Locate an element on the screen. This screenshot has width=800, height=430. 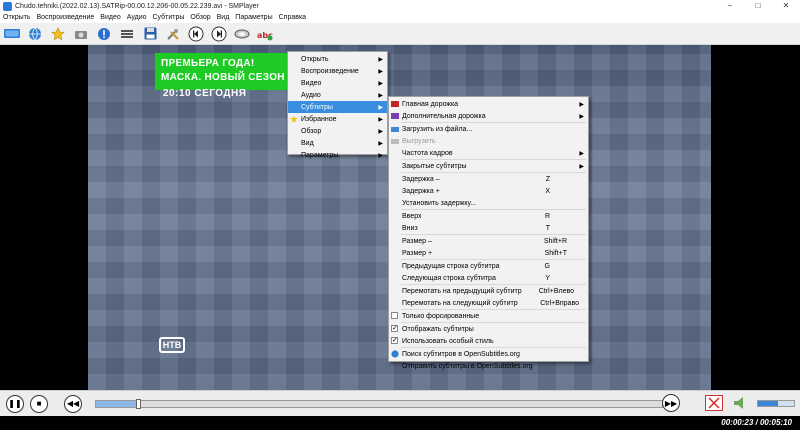
unload-item: Выгрузить is located at coordinates (488, 141).